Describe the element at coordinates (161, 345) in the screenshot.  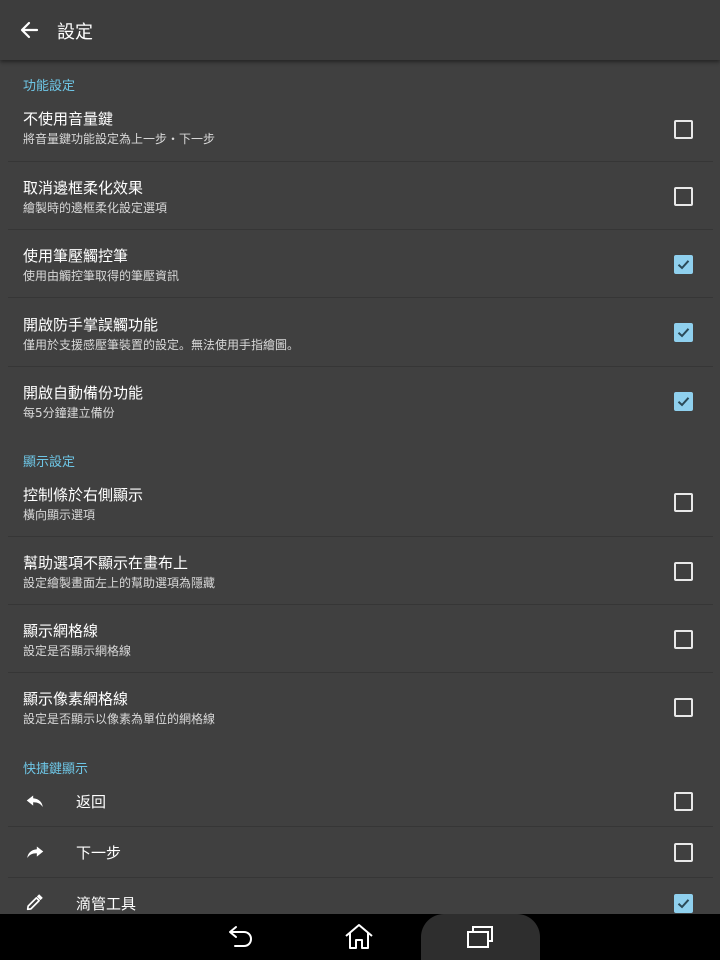
I see `setting-subtitle: 僅用於支援感壓筆裝置的設定。無法使用手指繪圖。` at that location.